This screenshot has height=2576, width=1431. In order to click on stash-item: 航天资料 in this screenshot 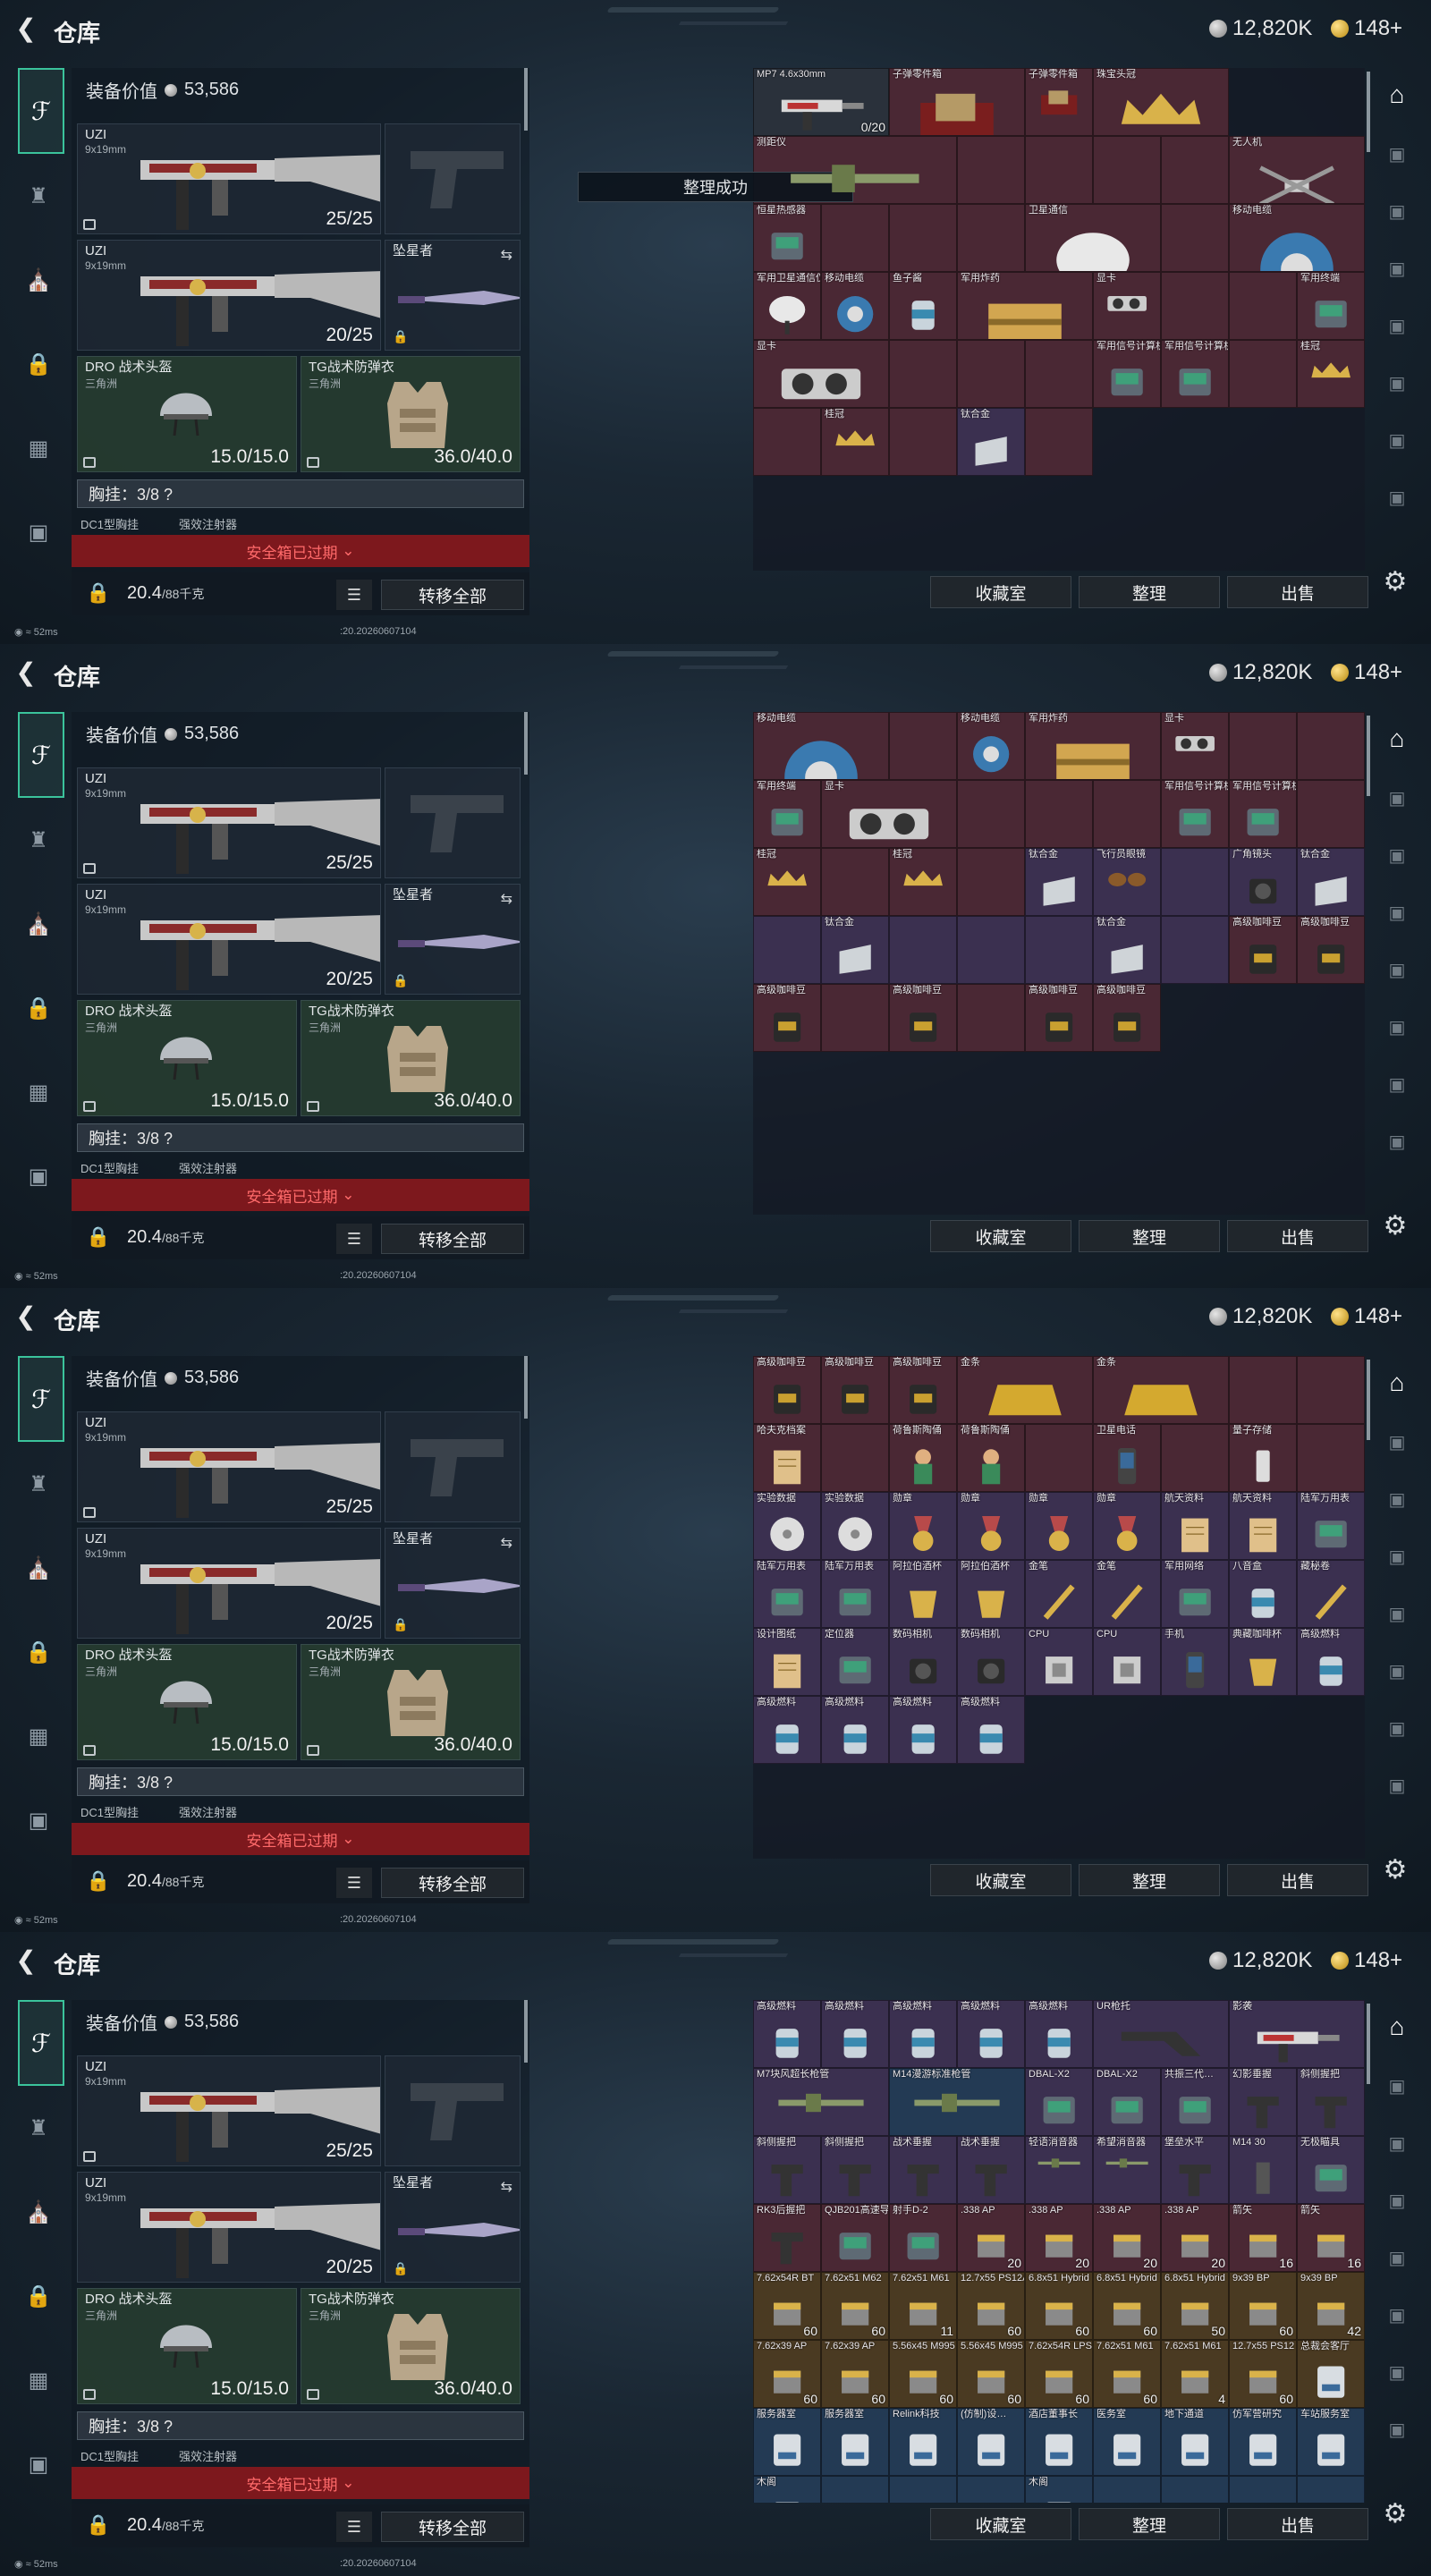, I will do `click(1195, 1526)`.